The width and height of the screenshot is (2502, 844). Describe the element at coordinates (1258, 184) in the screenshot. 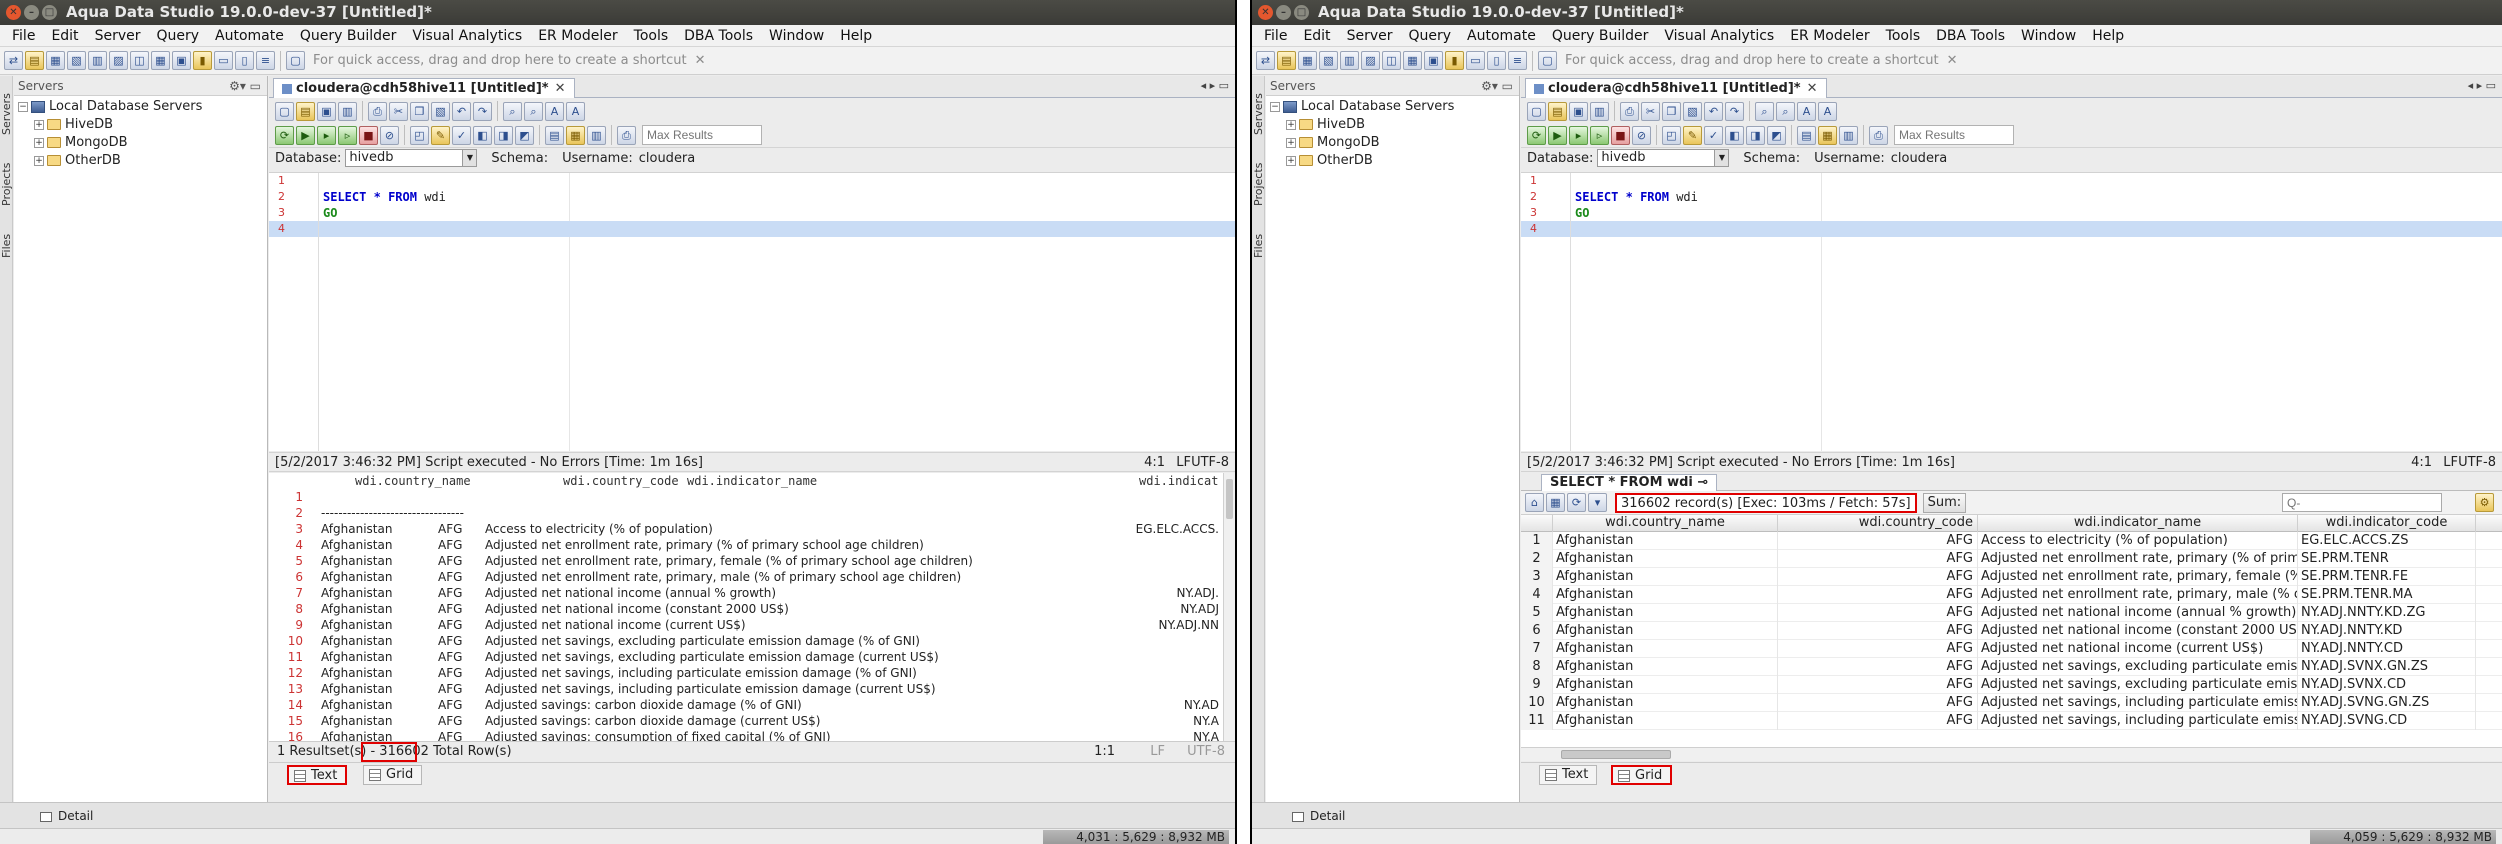

I see `dock-tab-projects: Projects` at that location.